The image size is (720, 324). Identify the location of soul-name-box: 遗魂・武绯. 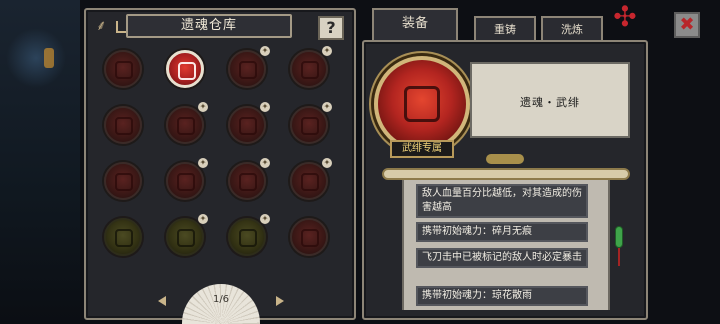
(550, 100).